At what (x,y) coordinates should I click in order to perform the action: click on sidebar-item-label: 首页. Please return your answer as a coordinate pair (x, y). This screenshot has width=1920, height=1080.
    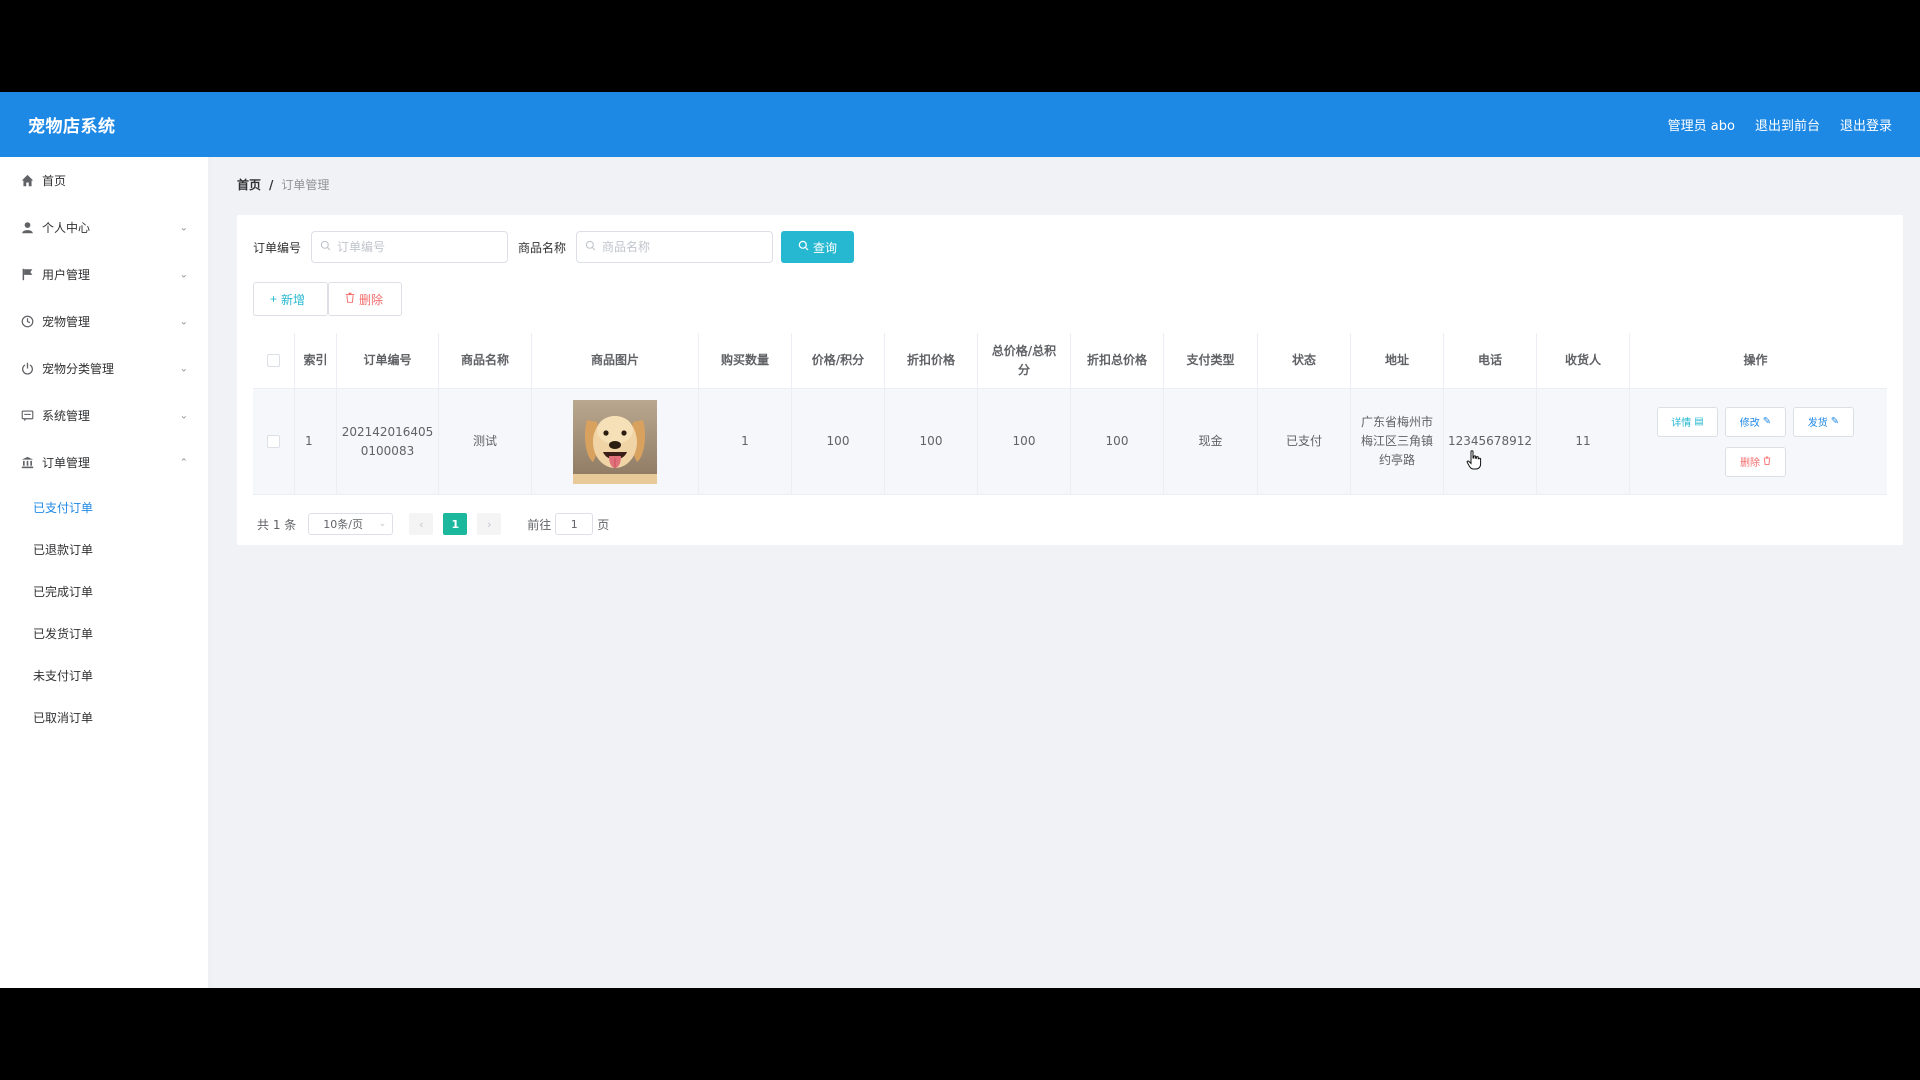
    Looking at the image, I should click on (54, 181).